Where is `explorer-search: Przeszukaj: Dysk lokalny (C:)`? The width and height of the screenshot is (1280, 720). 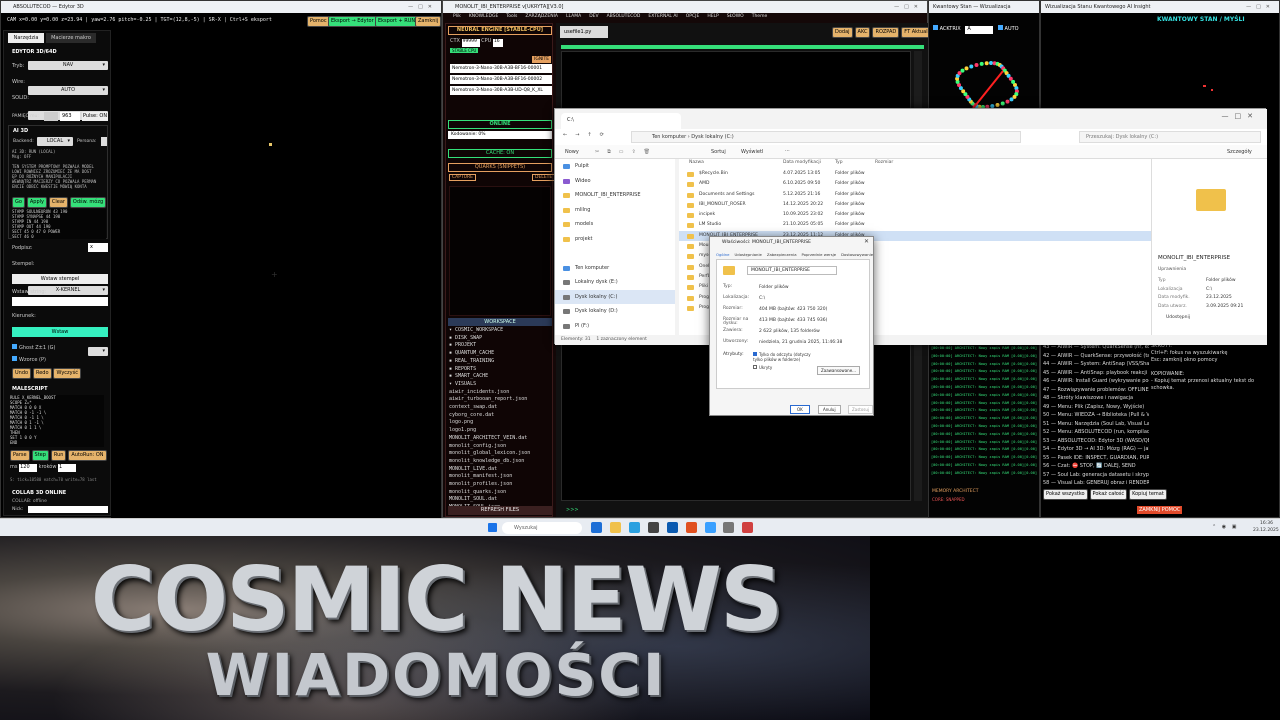
explorer-search: Przeszukaj: Dysk lokalny (C:) is located at coordinates (1170, 137).